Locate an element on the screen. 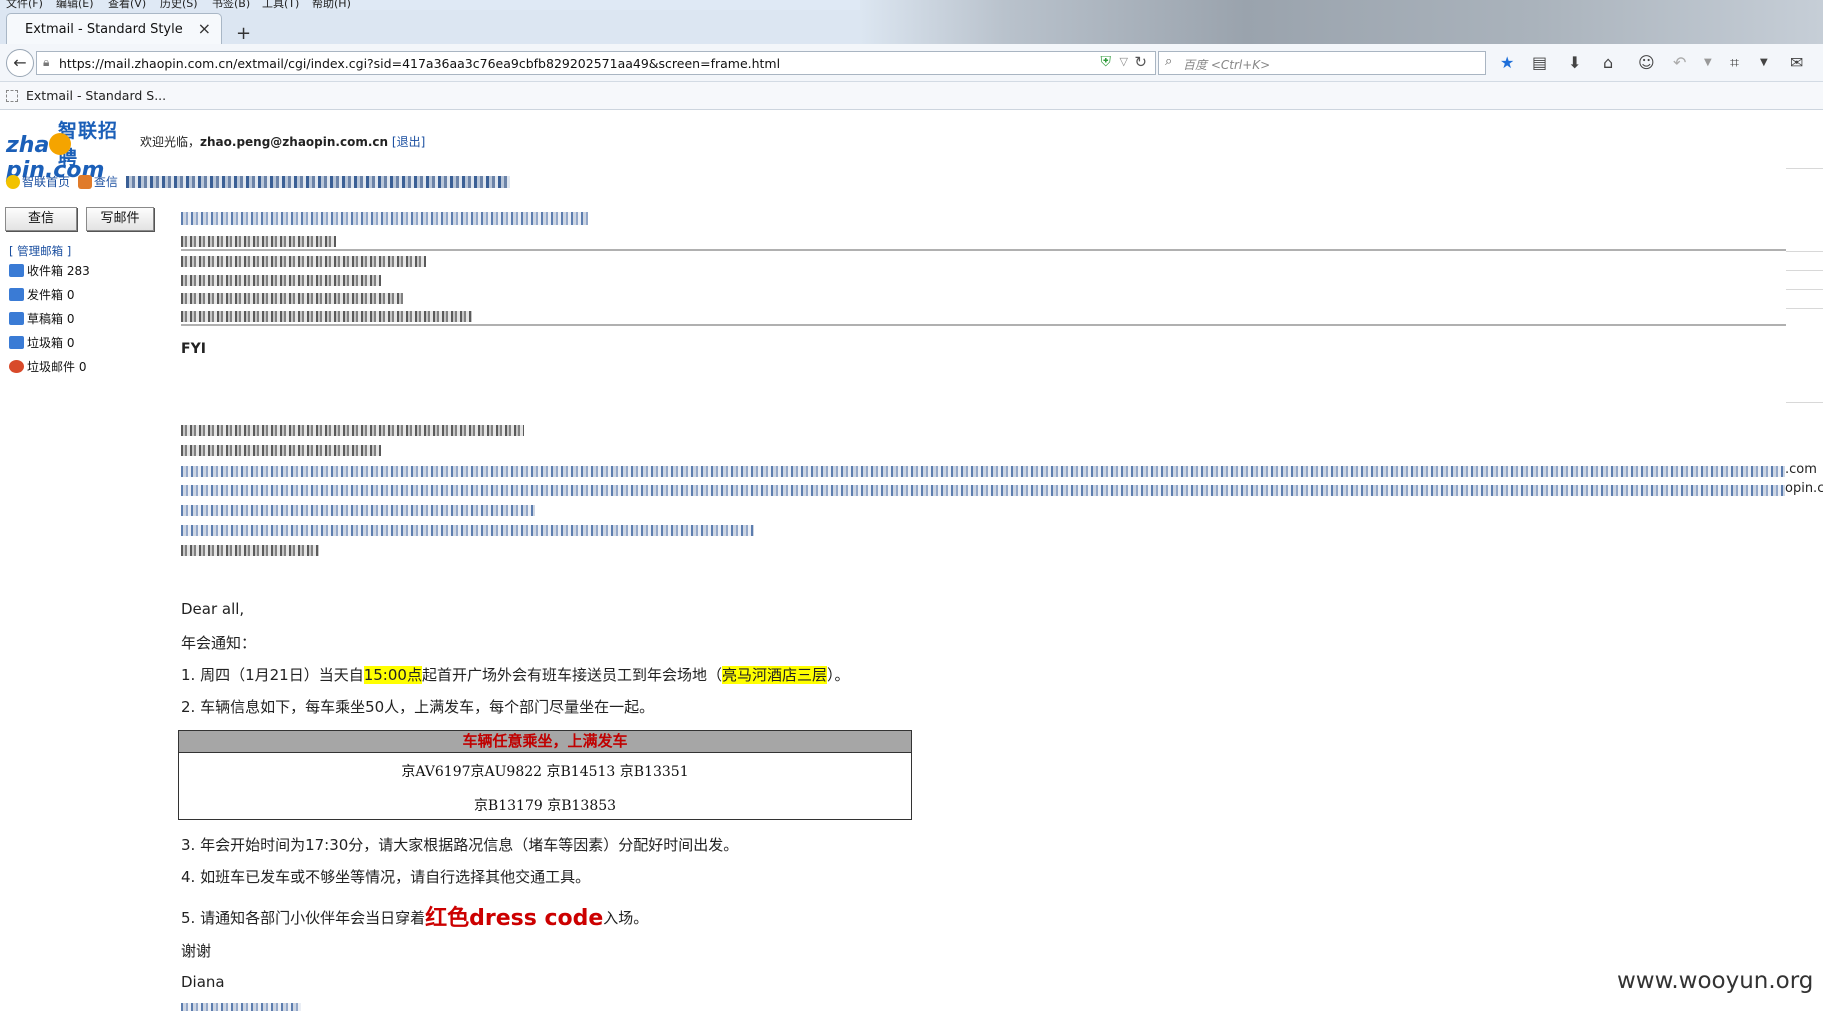 This screenshot has width=1823, height=1011. reading-list-icon: ▤ is located at coordinates (1539, 62).